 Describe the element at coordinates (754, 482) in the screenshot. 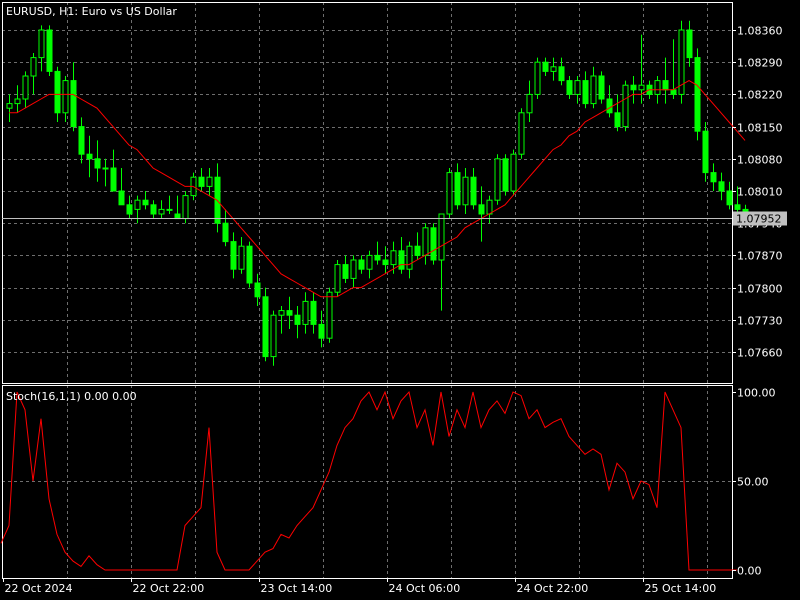

I see `stochastic-axis-labels: 100.00 50.00 0.00` at that location.